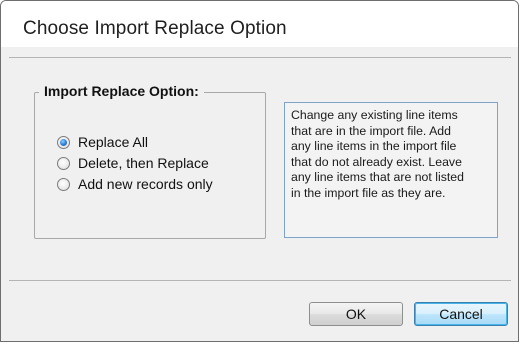 This screenshot has width=521, height=344. I want to click on radio-label-delete-then-replace: Delete, then Replace, so click(143, 163).